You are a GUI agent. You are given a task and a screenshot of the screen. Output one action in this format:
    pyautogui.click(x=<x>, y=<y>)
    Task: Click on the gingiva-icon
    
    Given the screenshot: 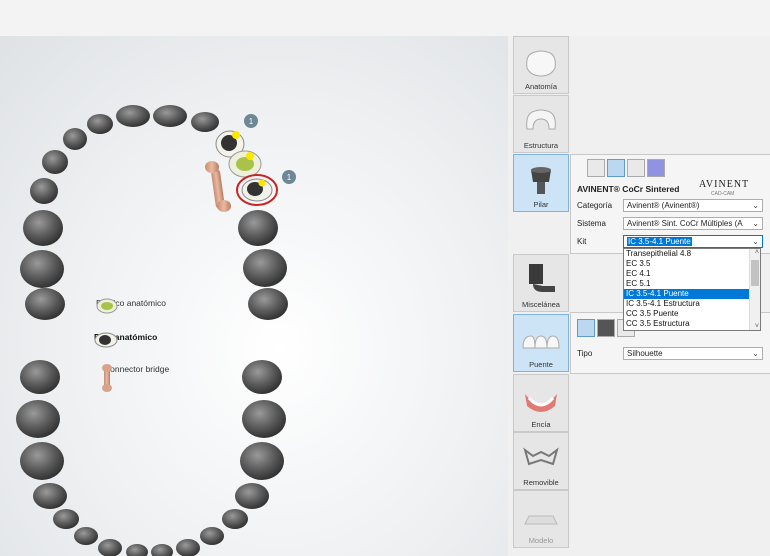 What is the action you would take?
    pyautogui.click(x=541, y=403)
    